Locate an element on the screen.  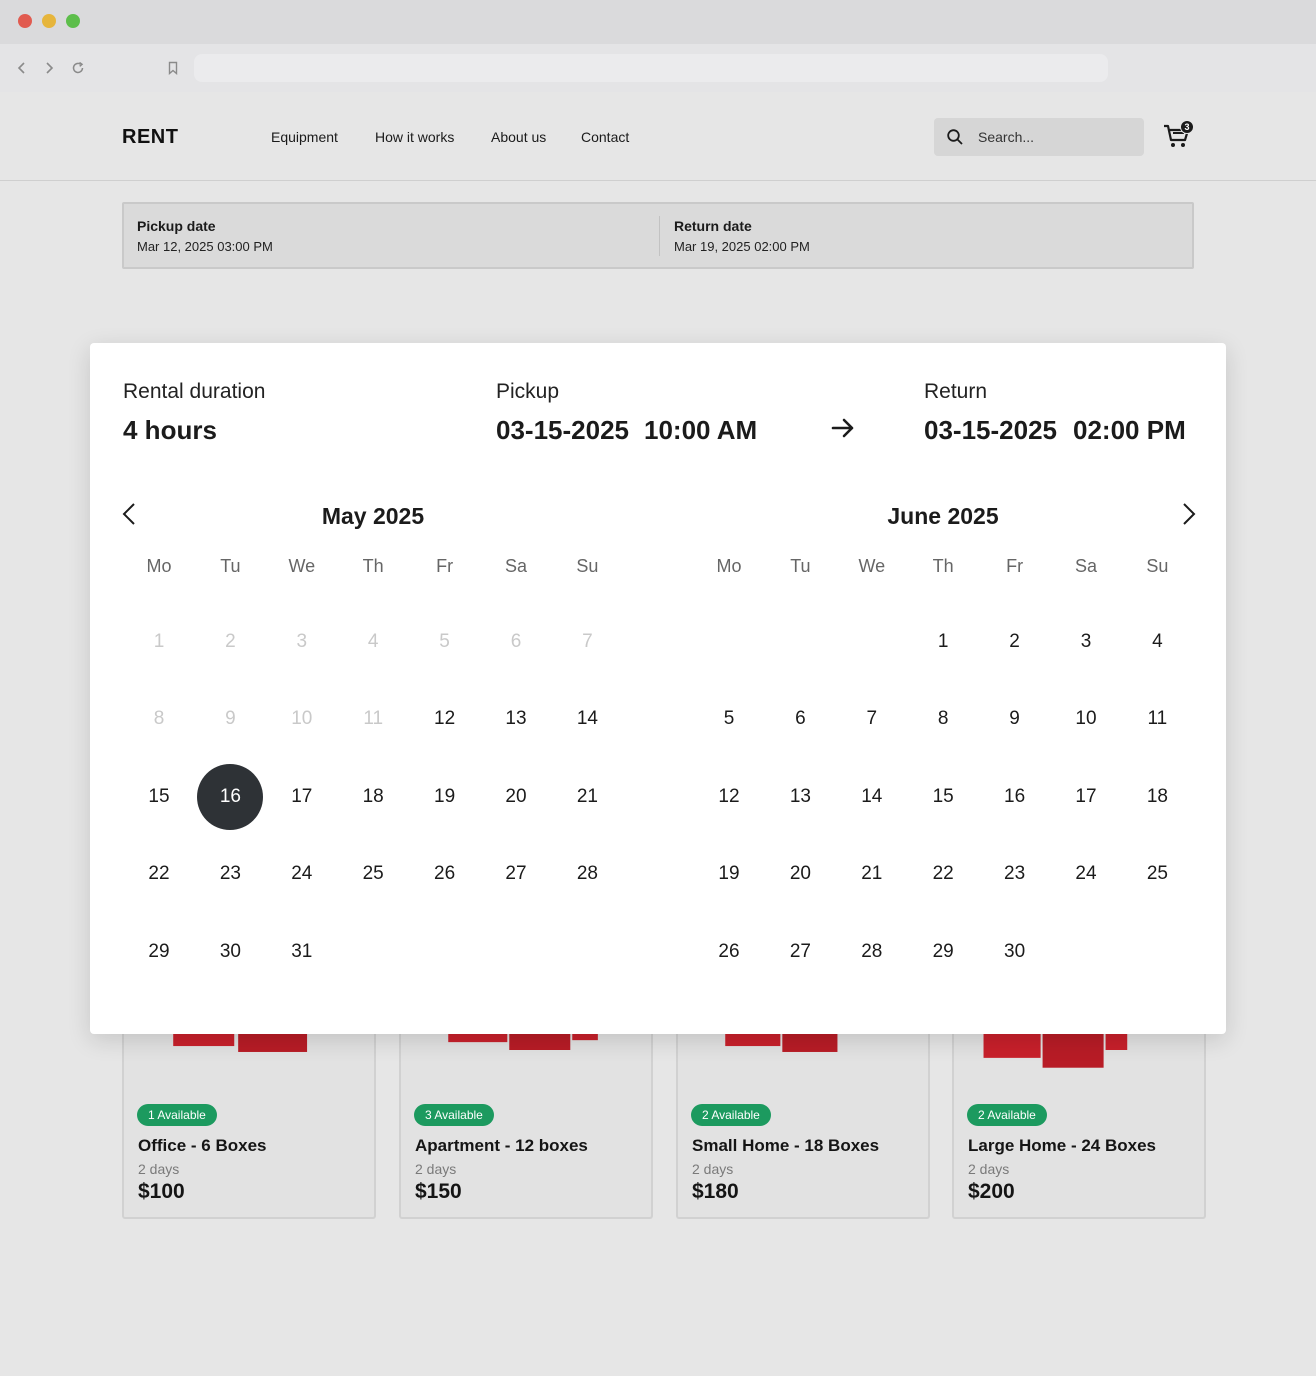
calendar-day: 8 is located at coordinates (943, 719).